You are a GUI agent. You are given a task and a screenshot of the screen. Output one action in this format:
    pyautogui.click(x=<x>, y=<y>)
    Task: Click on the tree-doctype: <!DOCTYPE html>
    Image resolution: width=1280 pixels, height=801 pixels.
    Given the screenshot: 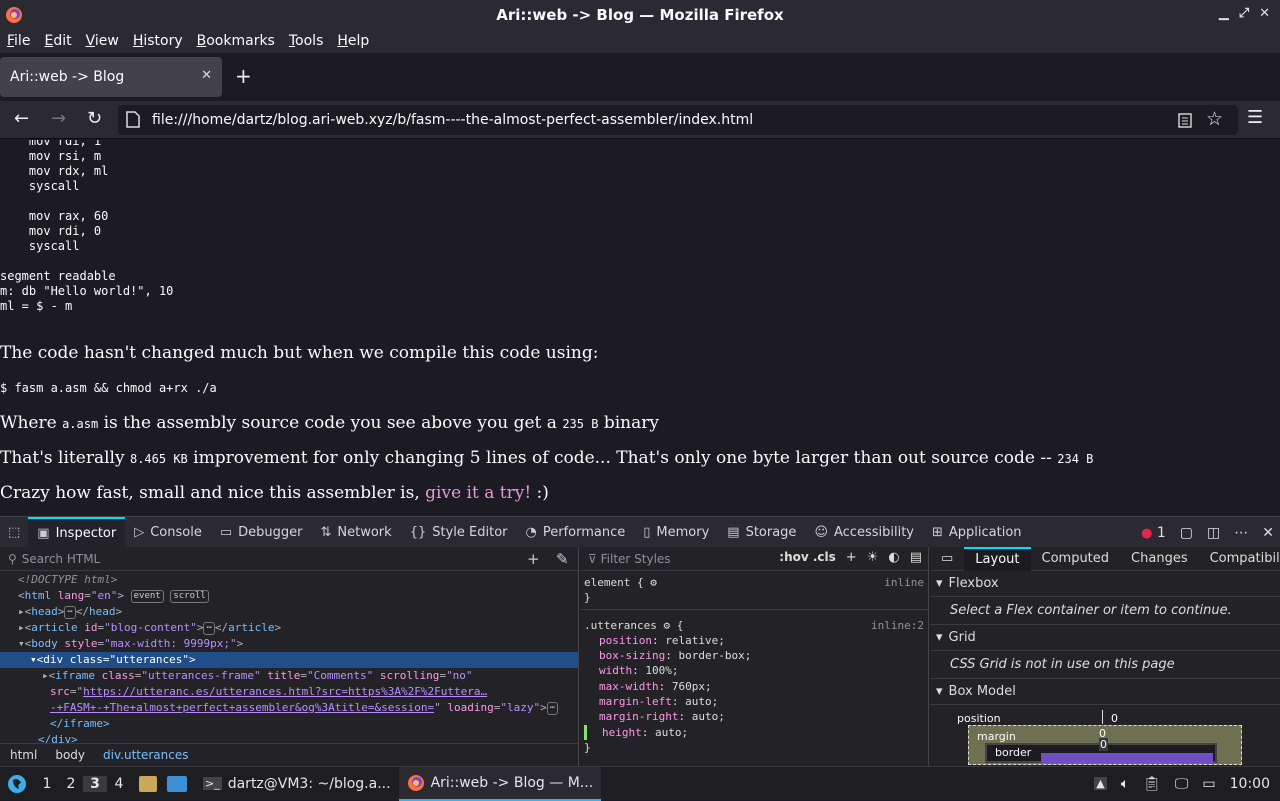 What is the action you would take?
    pyautogui.click(x=289, y=580)
    